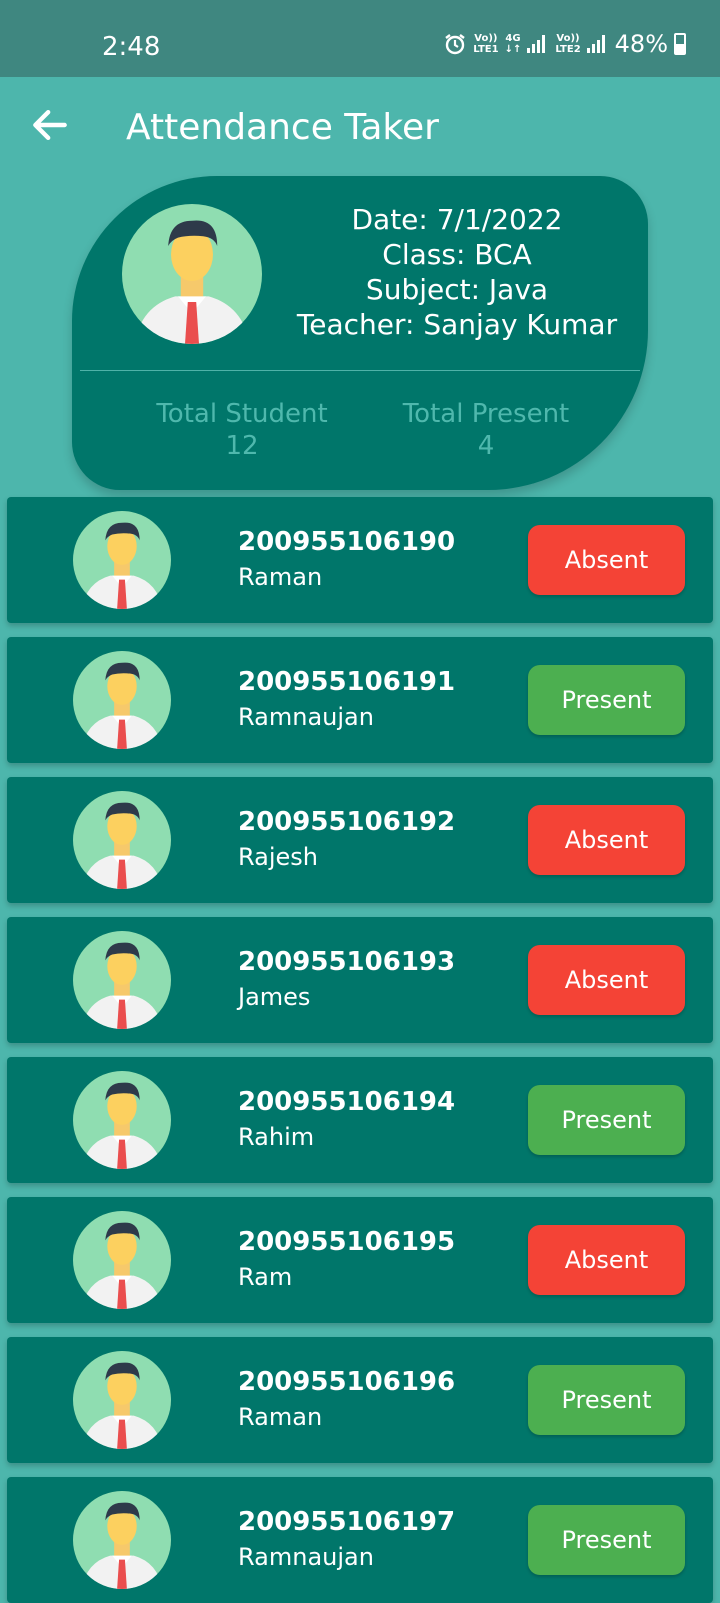 This screenshot has width=720, height=1603. What do you see at coordinates (486, 430) in the screenshot?
I see `total-present-stat: Total Present 4` at bounding box center [486, 430].